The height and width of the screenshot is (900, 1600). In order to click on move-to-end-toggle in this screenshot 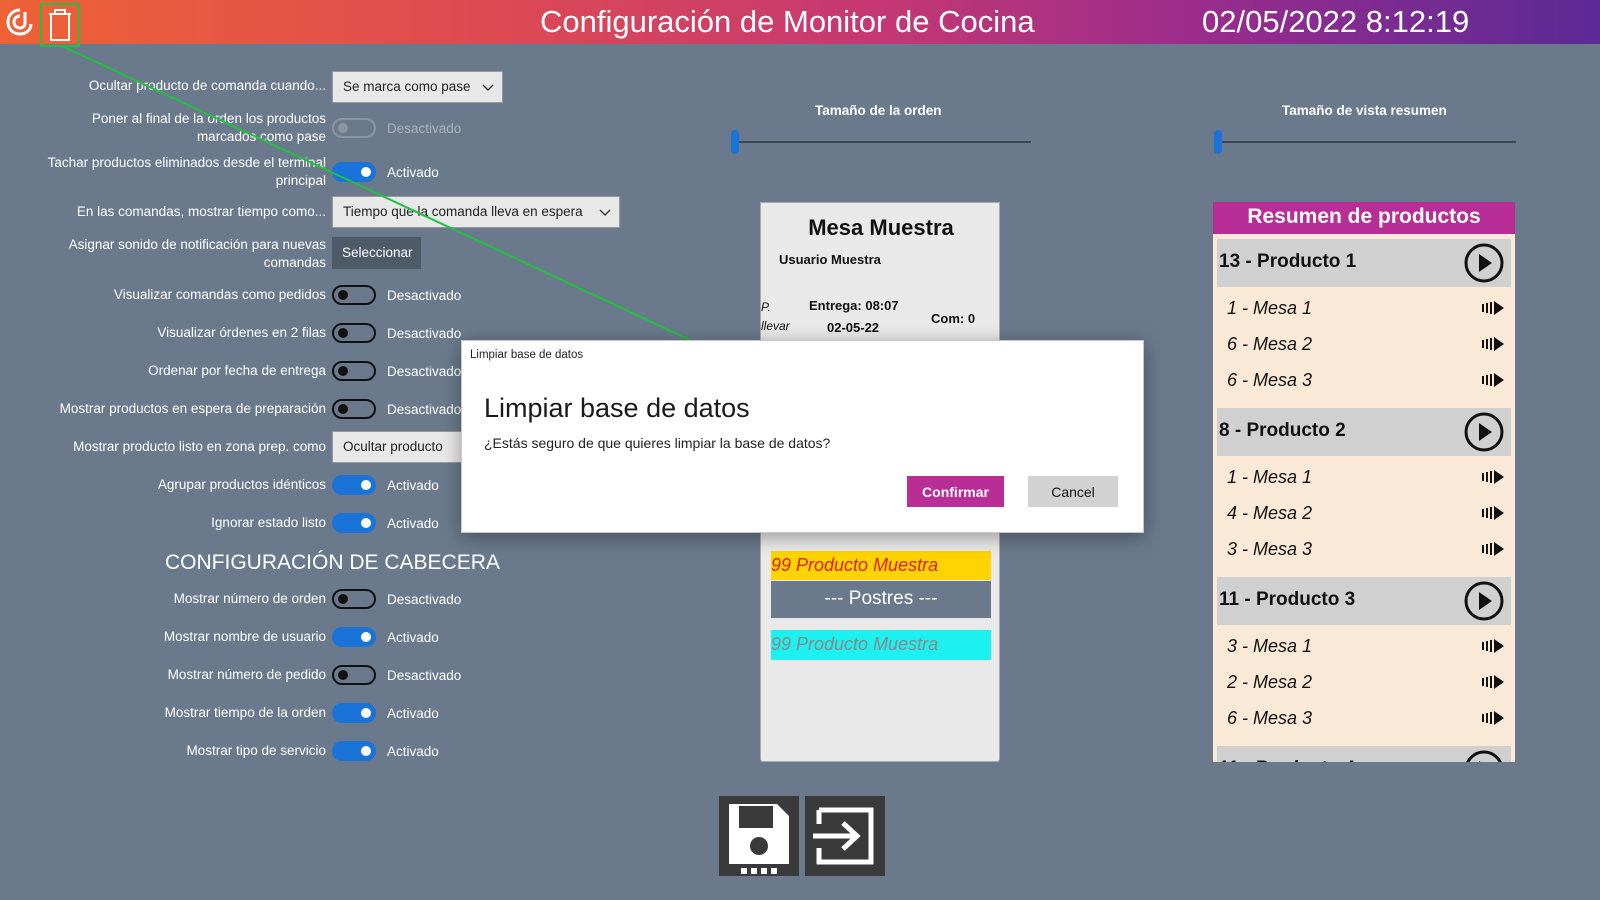, I will do `click(354, 128)`.